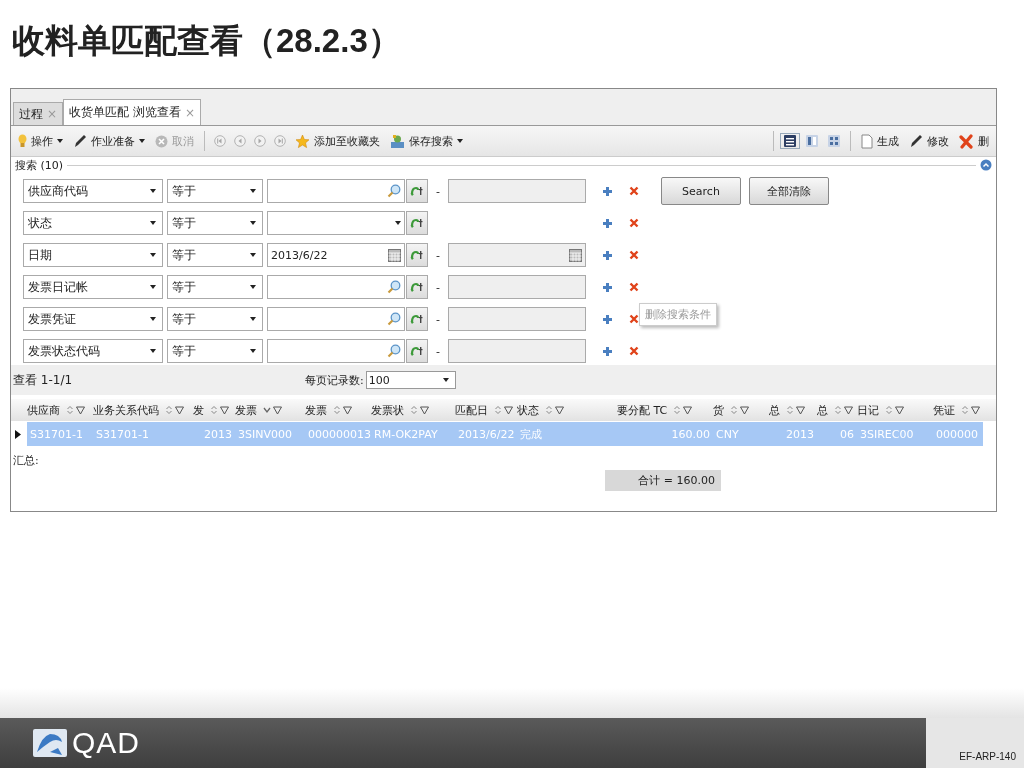 Image resolution: width=1024 pixels, height=768 pixels. What do you see at coordinates (93, 287) in the screenshot?
I see `field-select: 发票日记帐` at bounding box center [93, 287].